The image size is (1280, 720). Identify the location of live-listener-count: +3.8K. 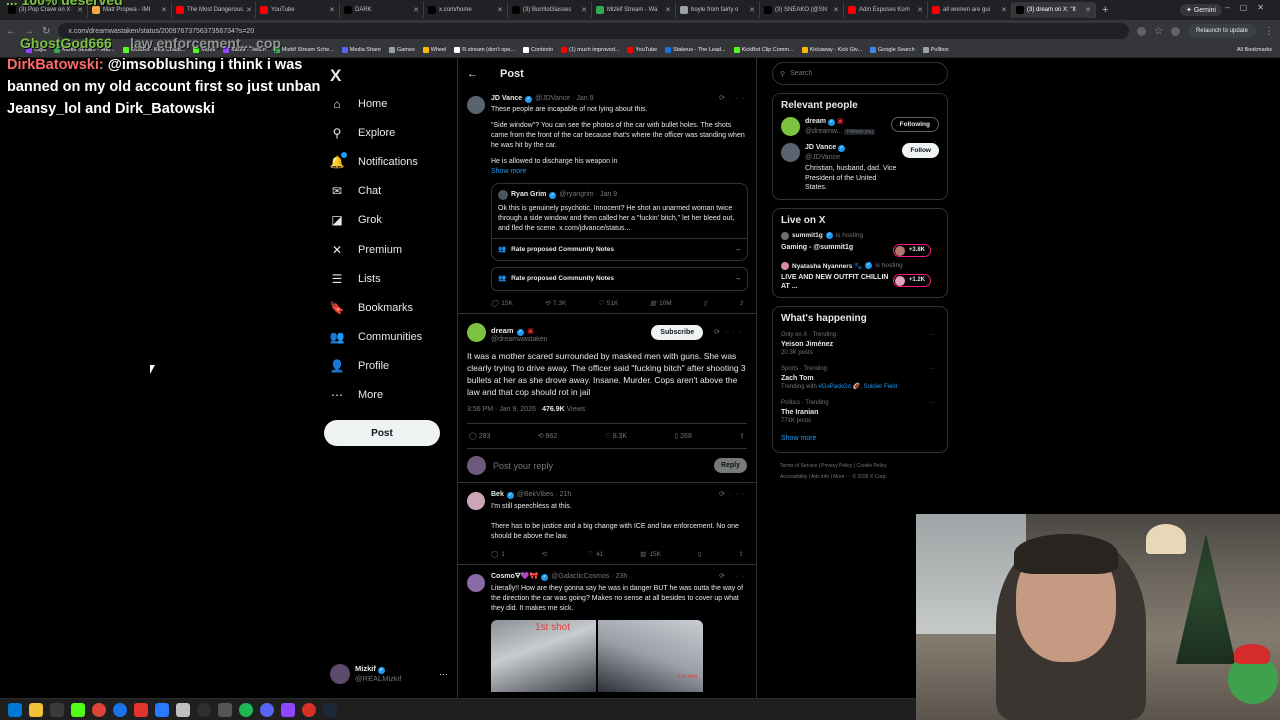
(911, 250).